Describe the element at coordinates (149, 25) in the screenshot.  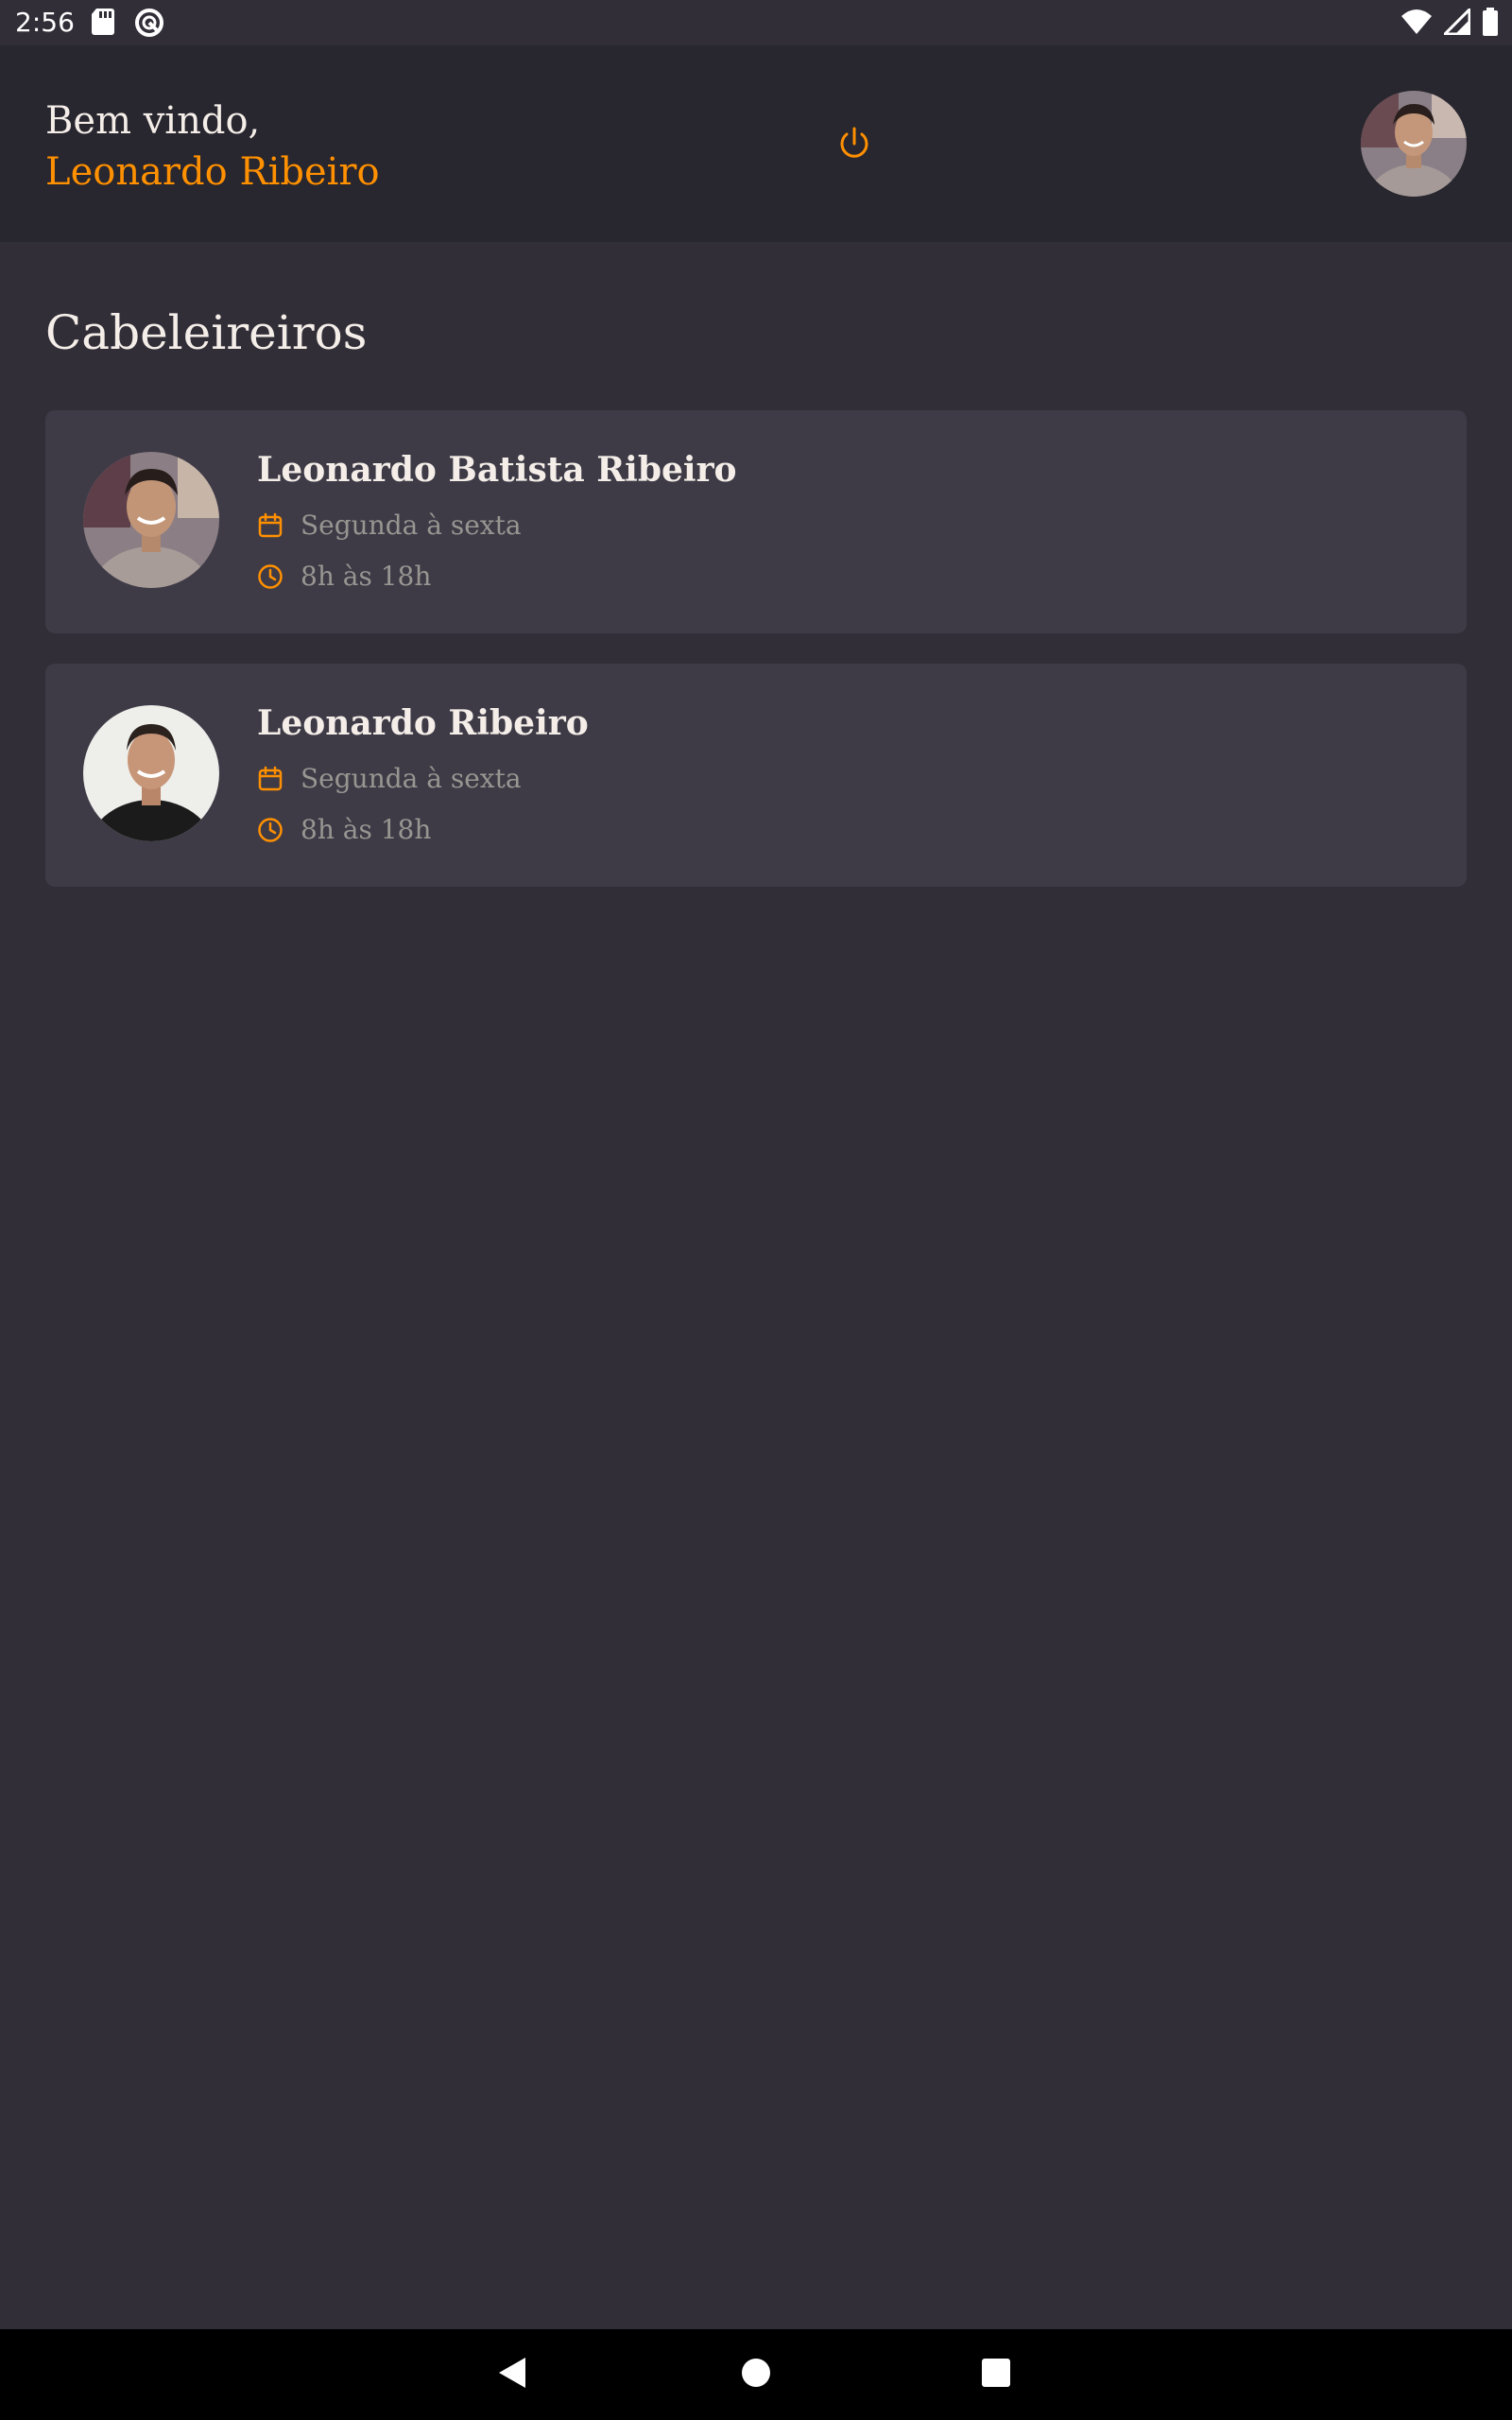
I see `sync-icon` at that location.